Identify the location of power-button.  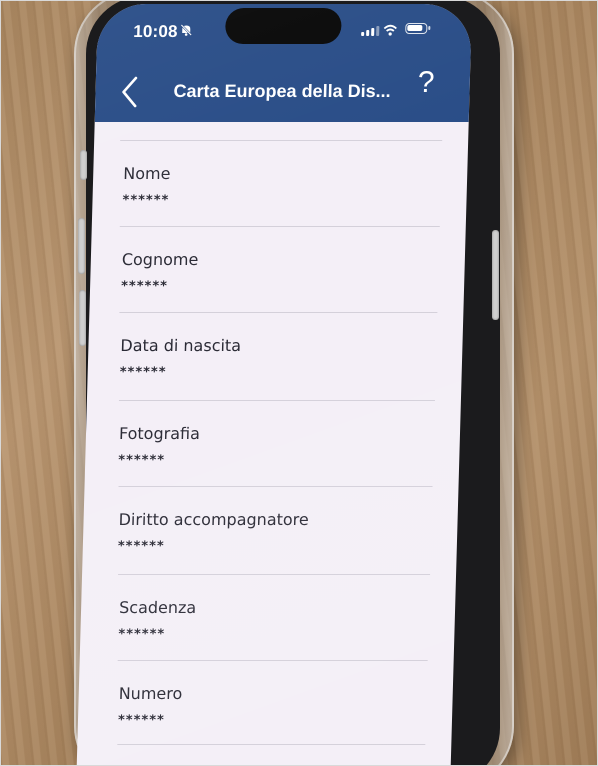
(495, 275).